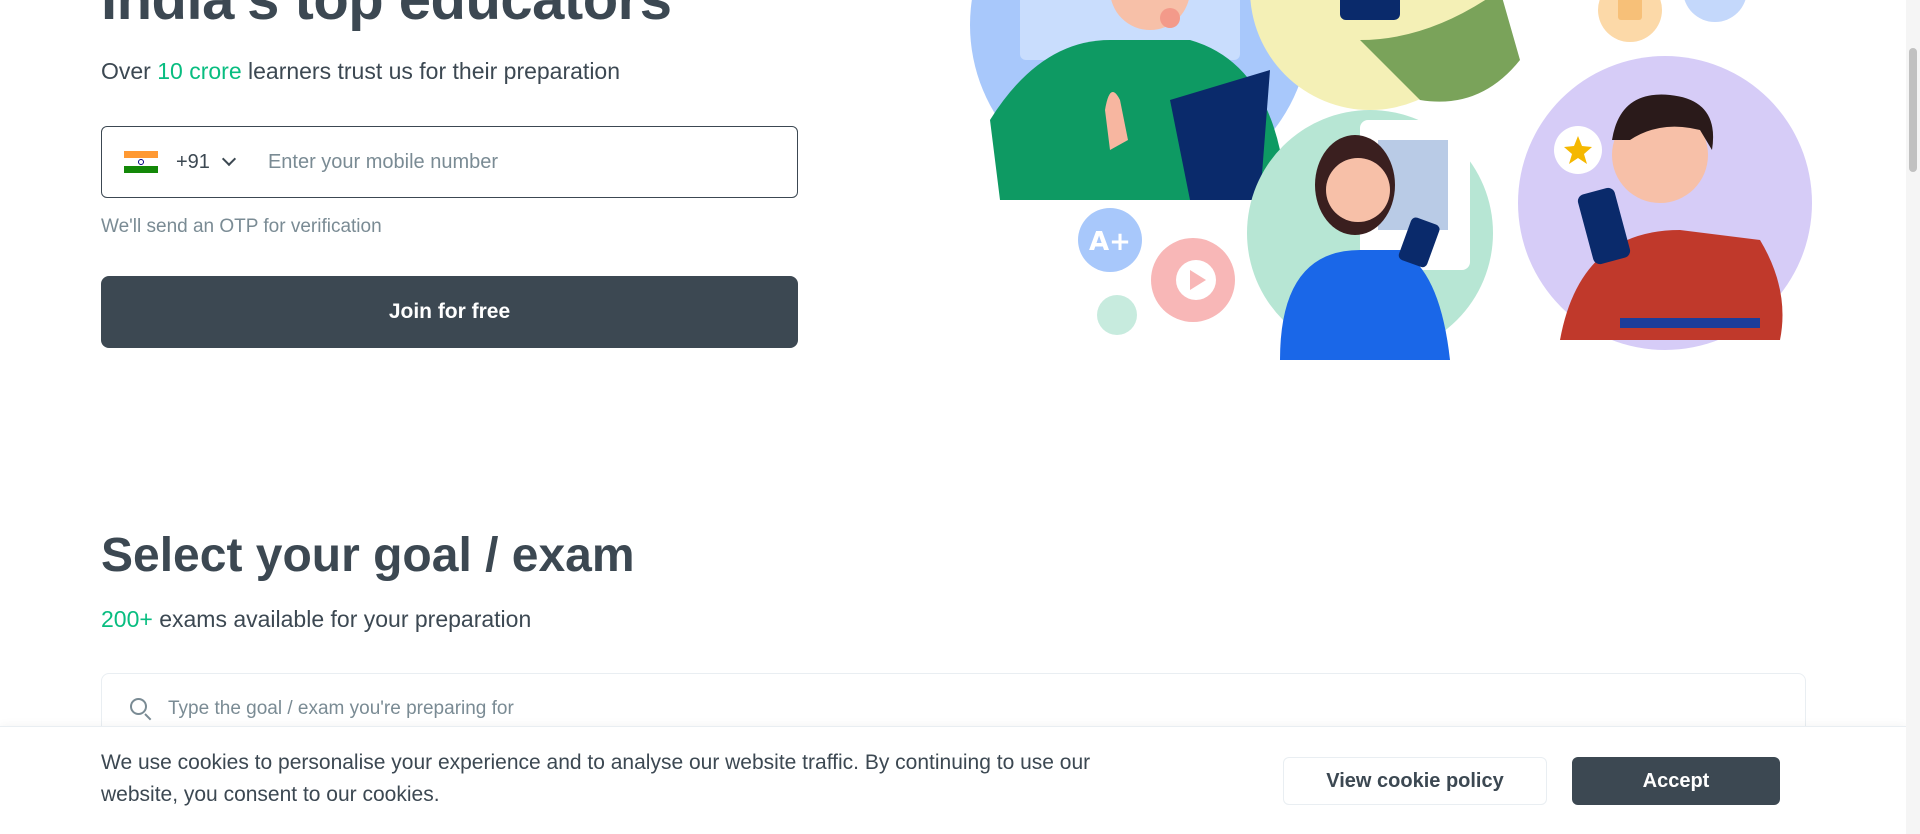  I want to click on goal-title: Select your goal / exam, so click(368, 555).